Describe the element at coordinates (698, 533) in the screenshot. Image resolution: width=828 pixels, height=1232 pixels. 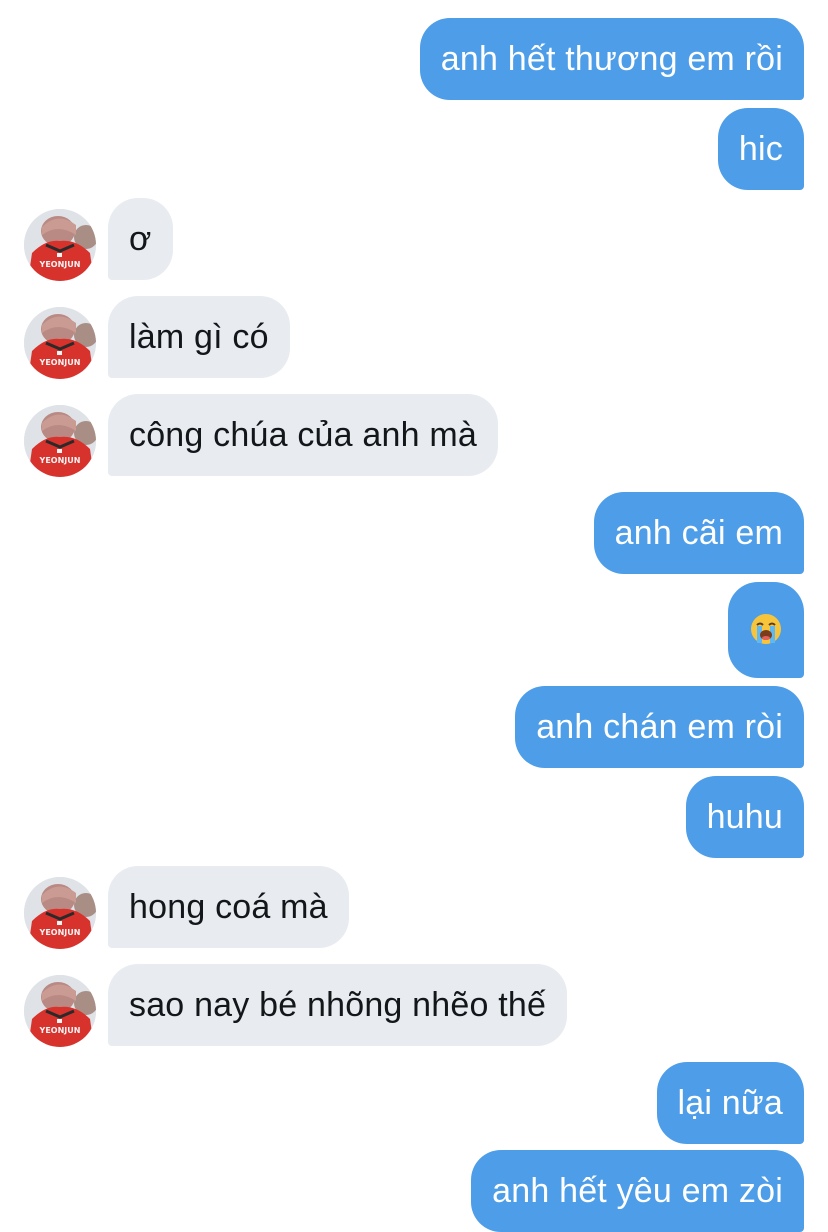
I see `message-bubble-outgoing: anh cãi em` at that location.